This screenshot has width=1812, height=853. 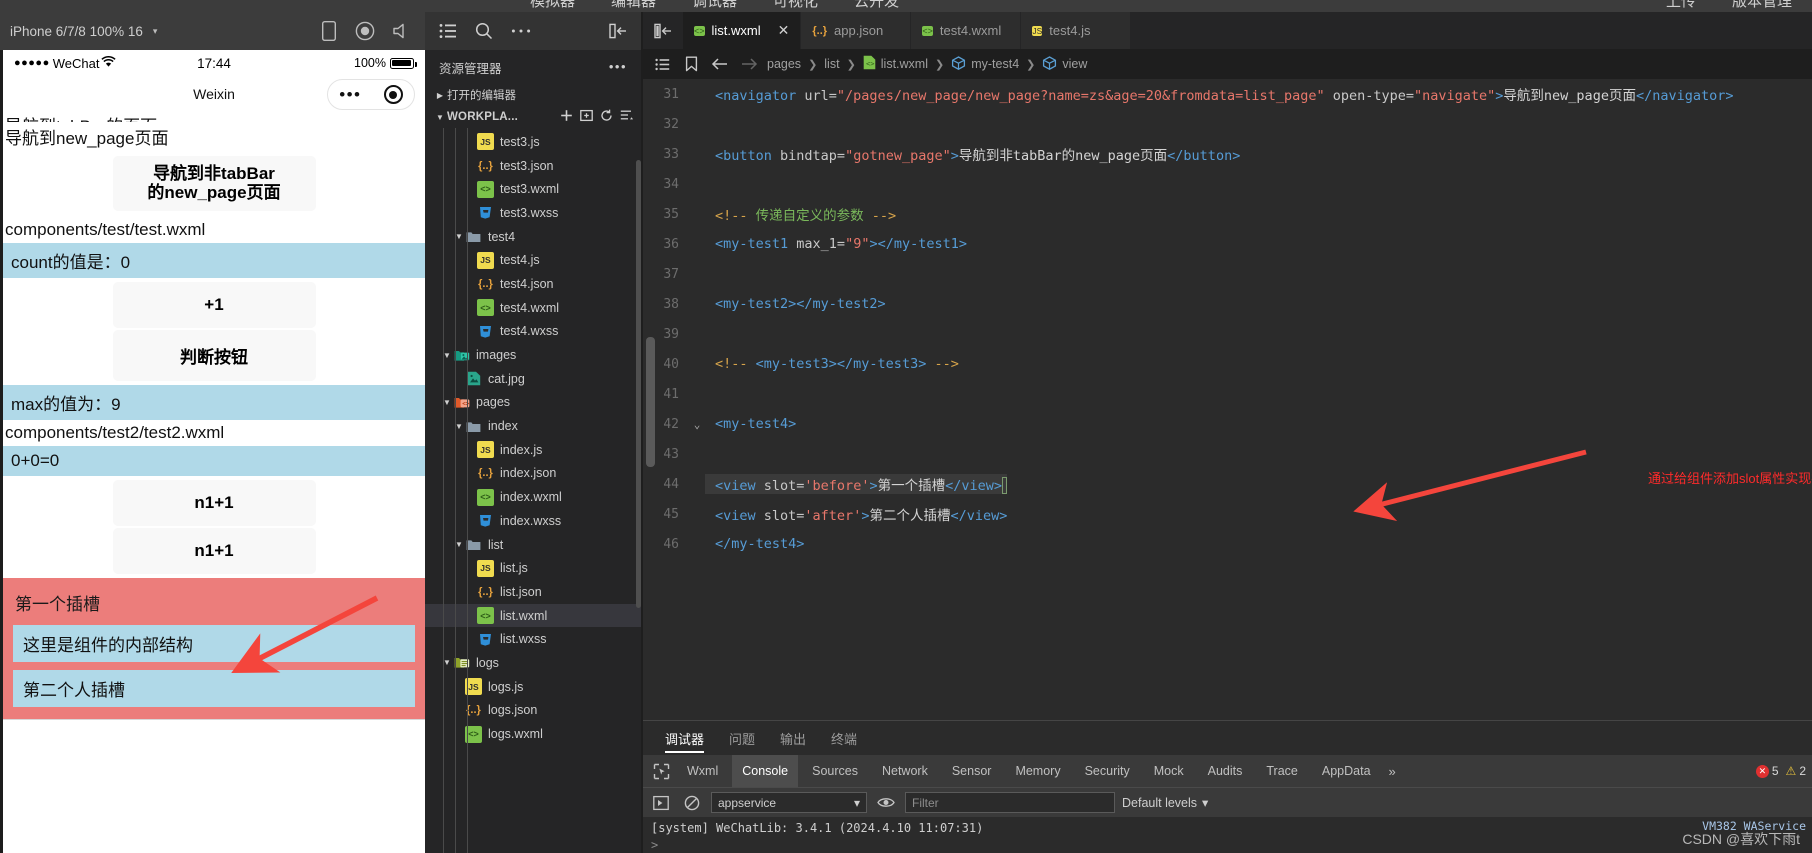 I want to click on close-icon: ✕, so click(x=784, y=30).